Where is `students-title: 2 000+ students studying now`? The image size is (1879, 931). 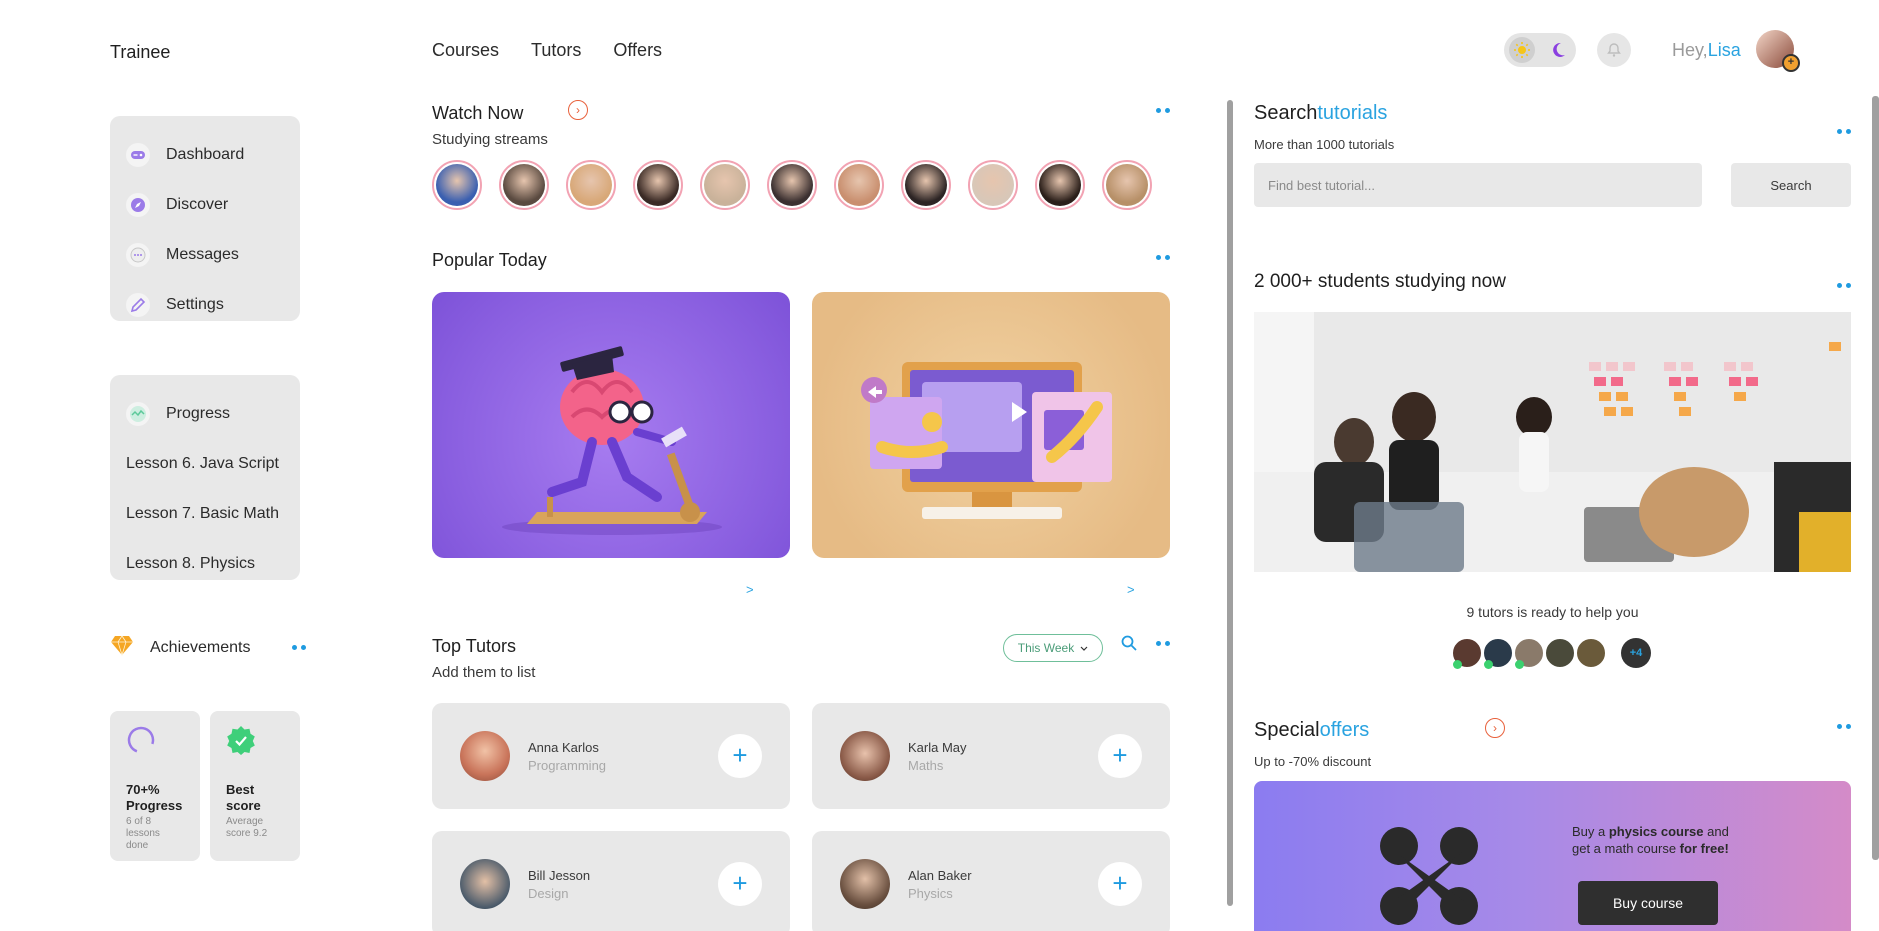
students-title: 2 000+ students studying now is located at coordinates (1380, 281).